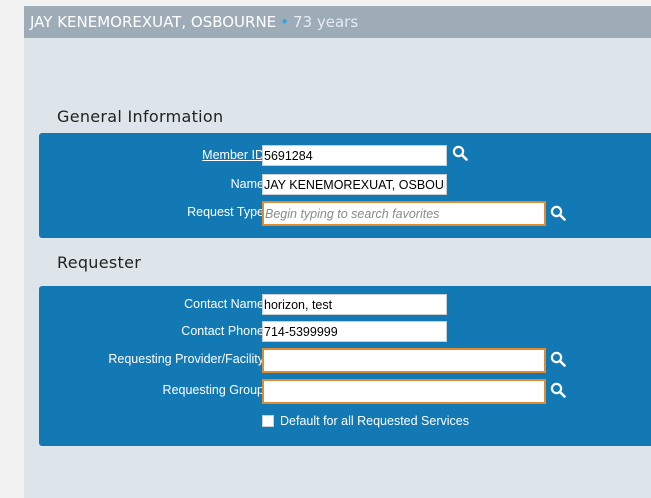 This screenshot has width=651, height=498. What do you see at coordinates (558, 359) in the screenshot?
I see `requesting-provider-search-icon` at bounding box center [558, 359].